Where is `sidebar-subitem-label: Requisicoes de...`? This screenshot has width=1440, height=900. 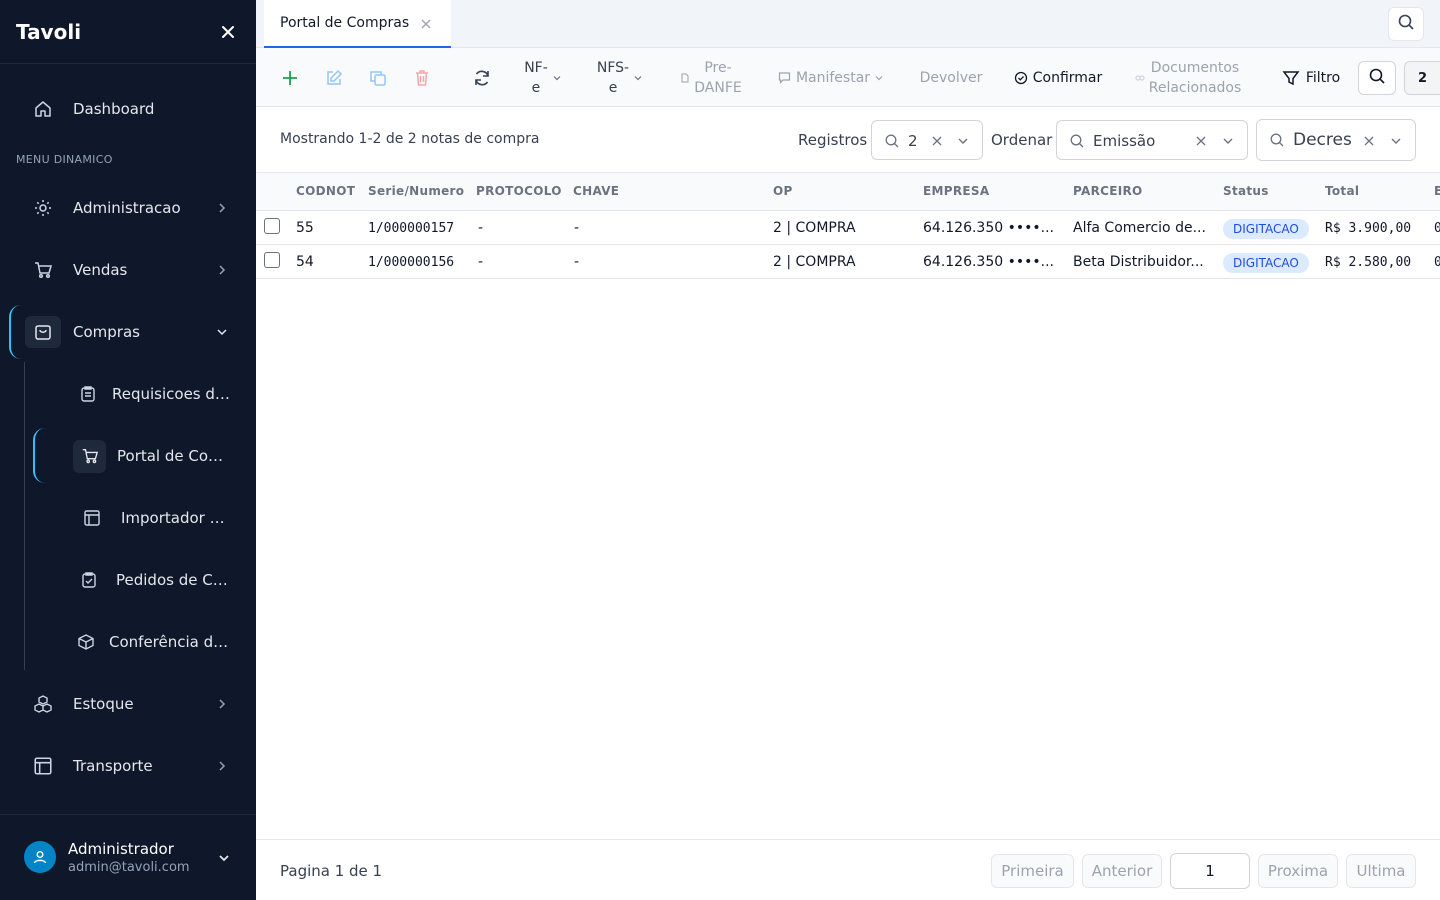 sidebar-subitem-label: Requisicoes de... is located at coordinates (172, 394).